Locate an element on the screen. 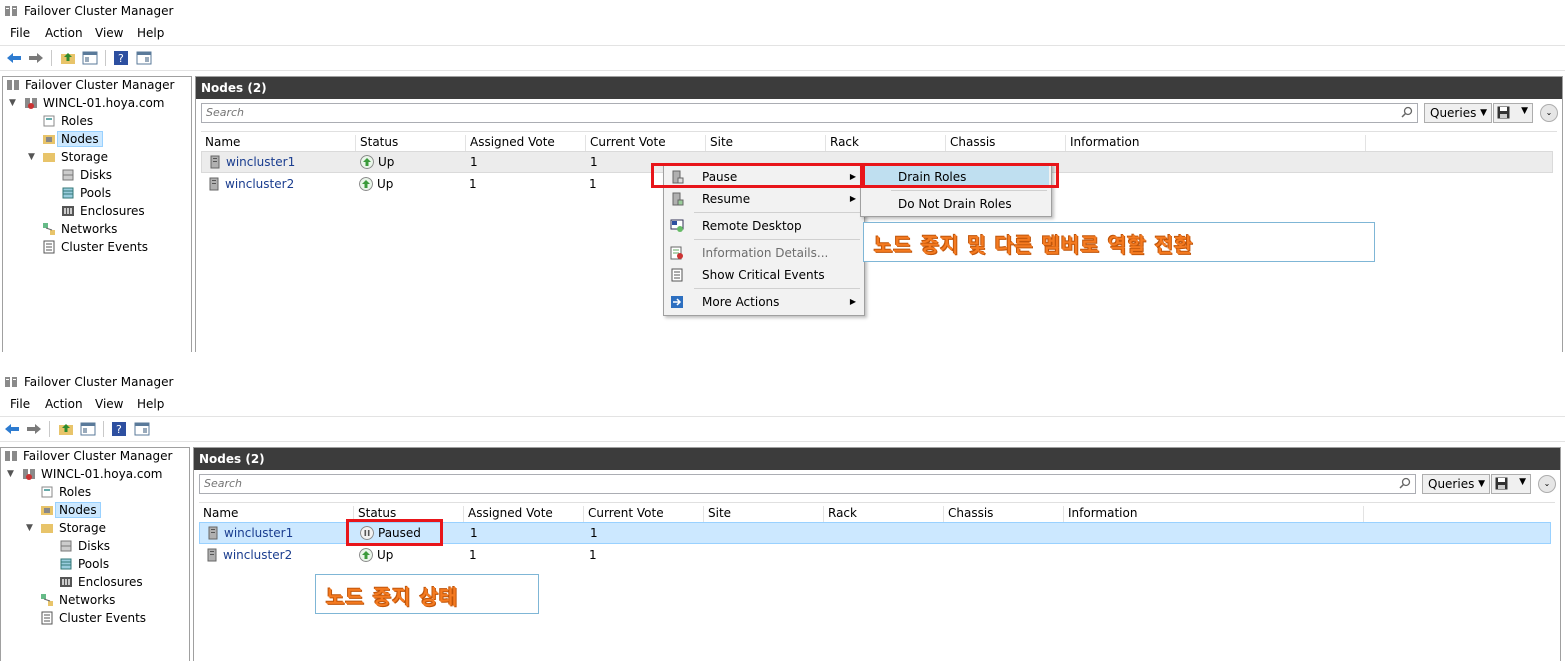 Image resolution: width=1565 pixels, height=661 pixels. table-row: wincluster2 Up 1 1 is located at coordinates (875, 556).